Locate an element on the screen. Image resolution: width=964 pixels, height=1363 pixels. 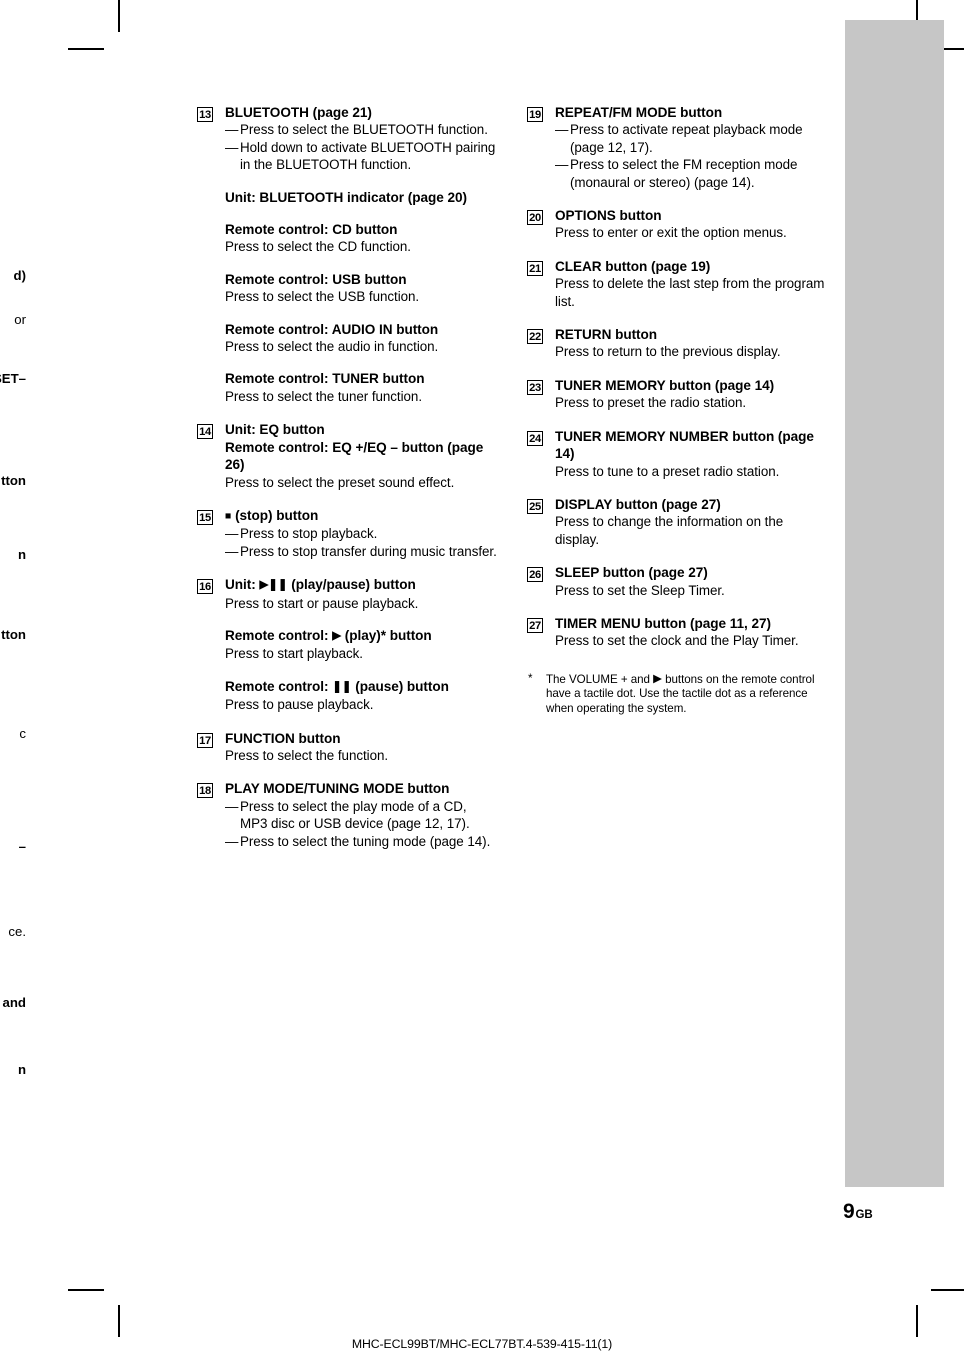
sub-section-heading-text: Remote control: CD button is located at coordinates (311, 230).